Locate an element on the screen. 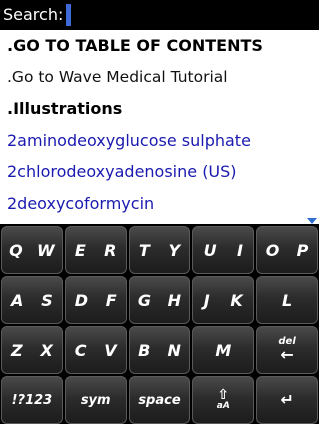  key-char: G is located at coordinates (144, 300).